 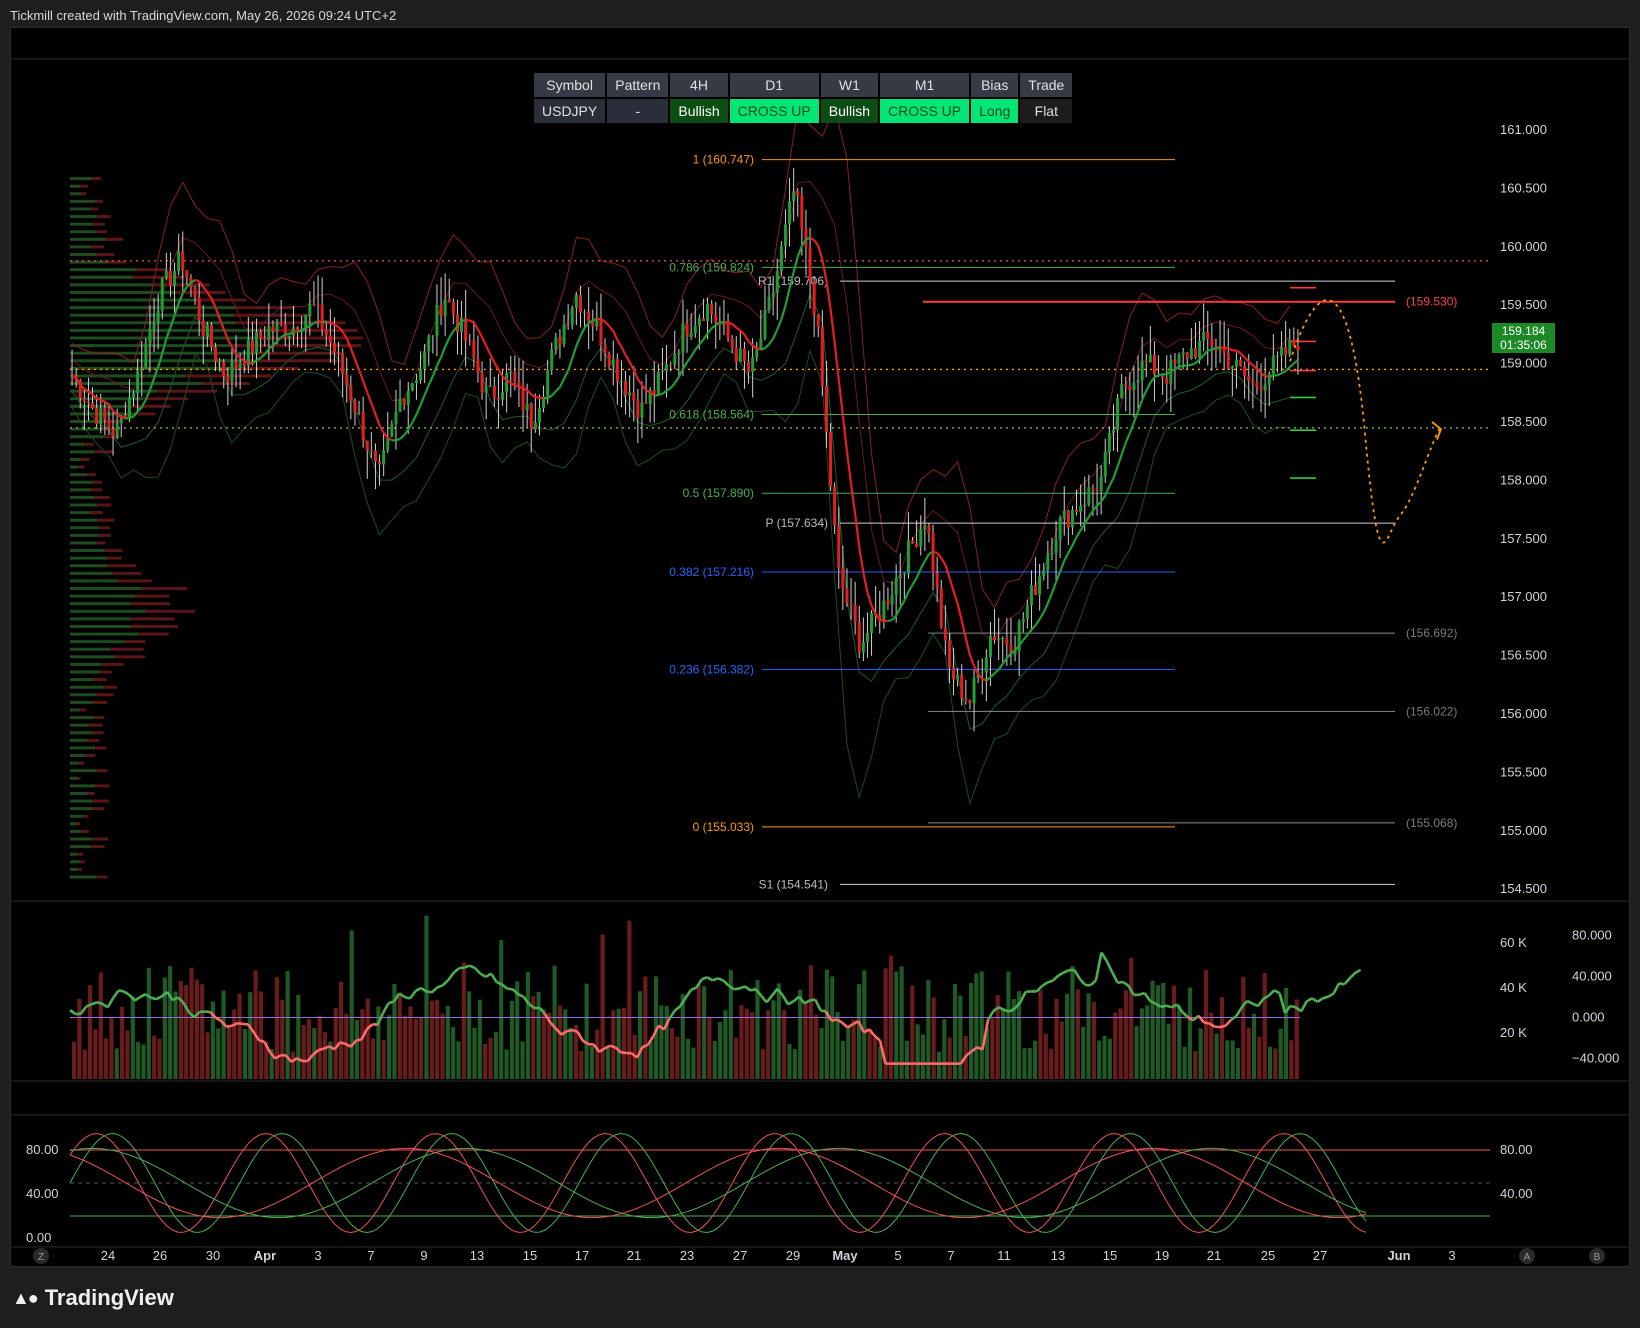 What do you see at coordinates (213, 1255) in the screenshot?
I see `time-tick-label: 30` at bounding box center [213, 1255].